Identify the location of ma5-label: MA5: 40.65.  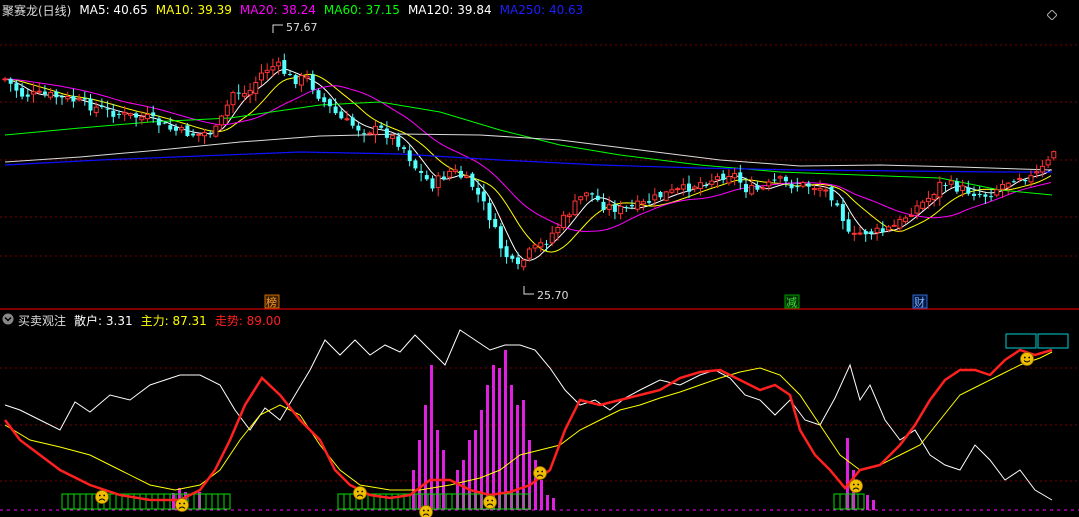
(113, 10).